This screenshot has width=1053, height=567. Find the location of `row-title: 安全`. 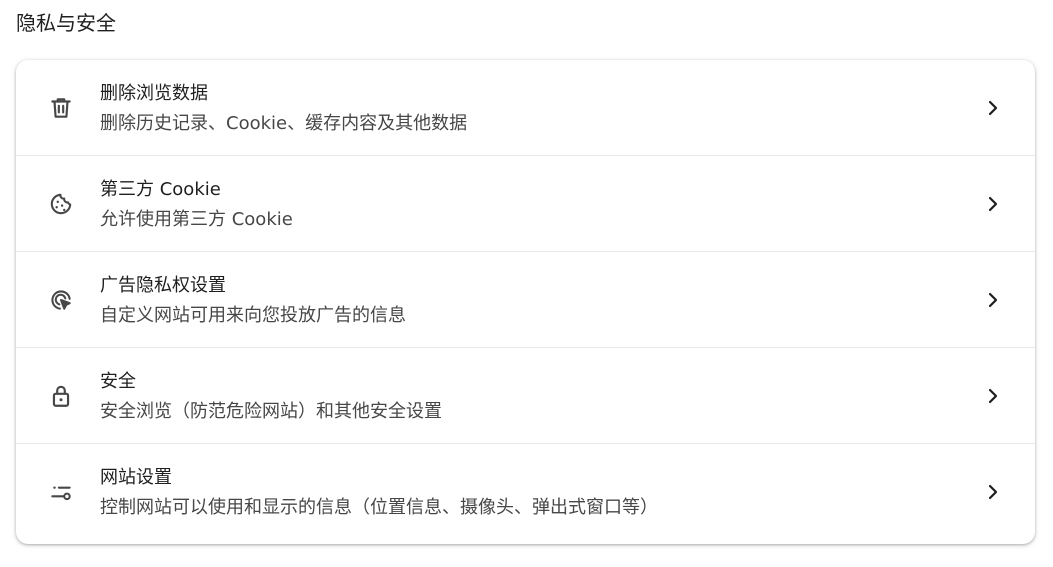

row-title: 安全 is located at coordinates (118, 381).